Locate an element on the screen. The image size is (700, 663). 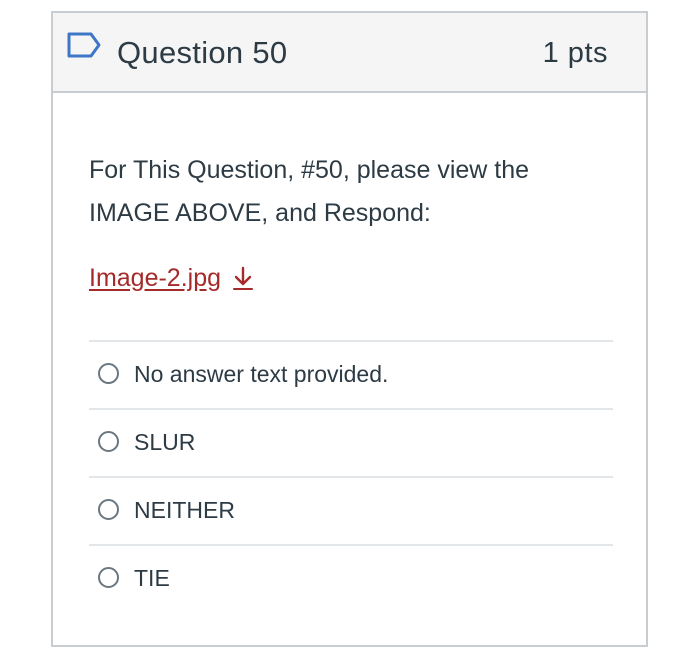
download-arrow-icon is located at coordinates (243, 278).